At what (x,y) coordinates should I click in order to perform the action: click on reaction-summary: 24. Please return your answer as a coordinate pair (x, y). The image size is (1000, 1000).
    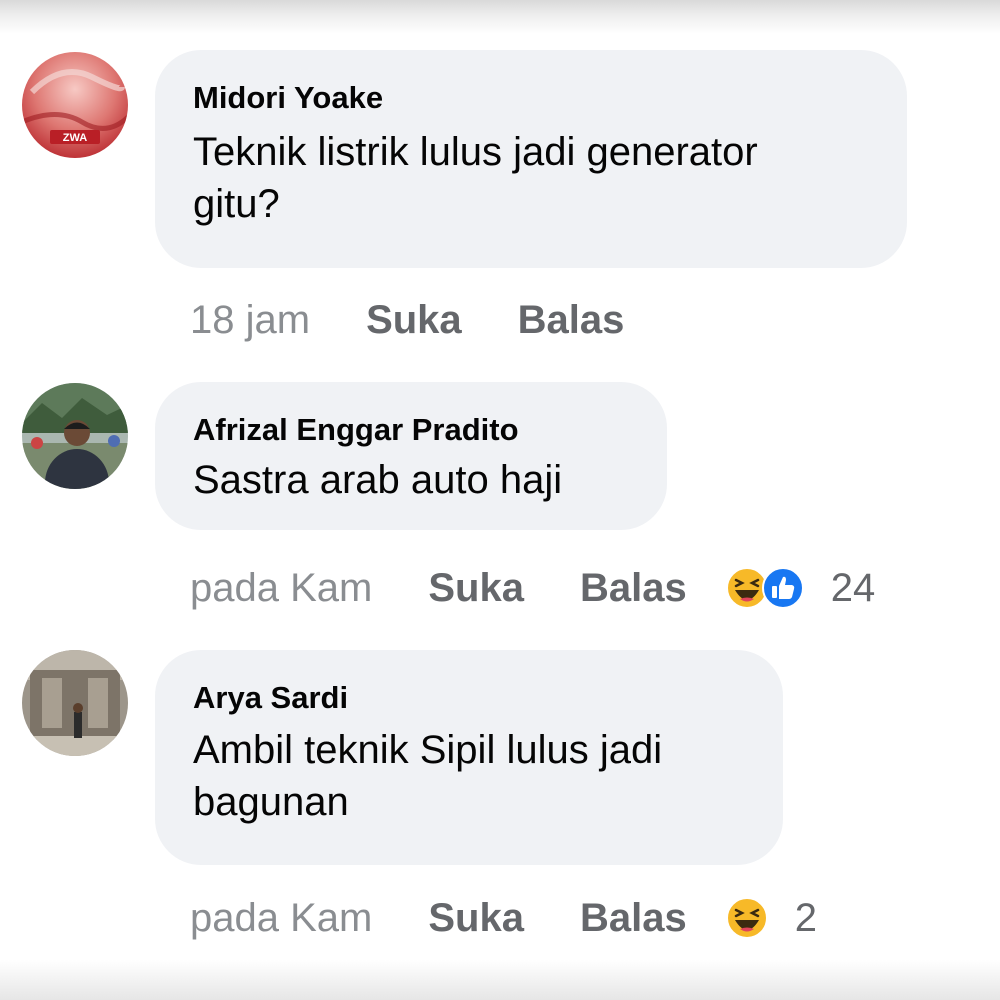
    Looking at the image, I should click on (800, 588).